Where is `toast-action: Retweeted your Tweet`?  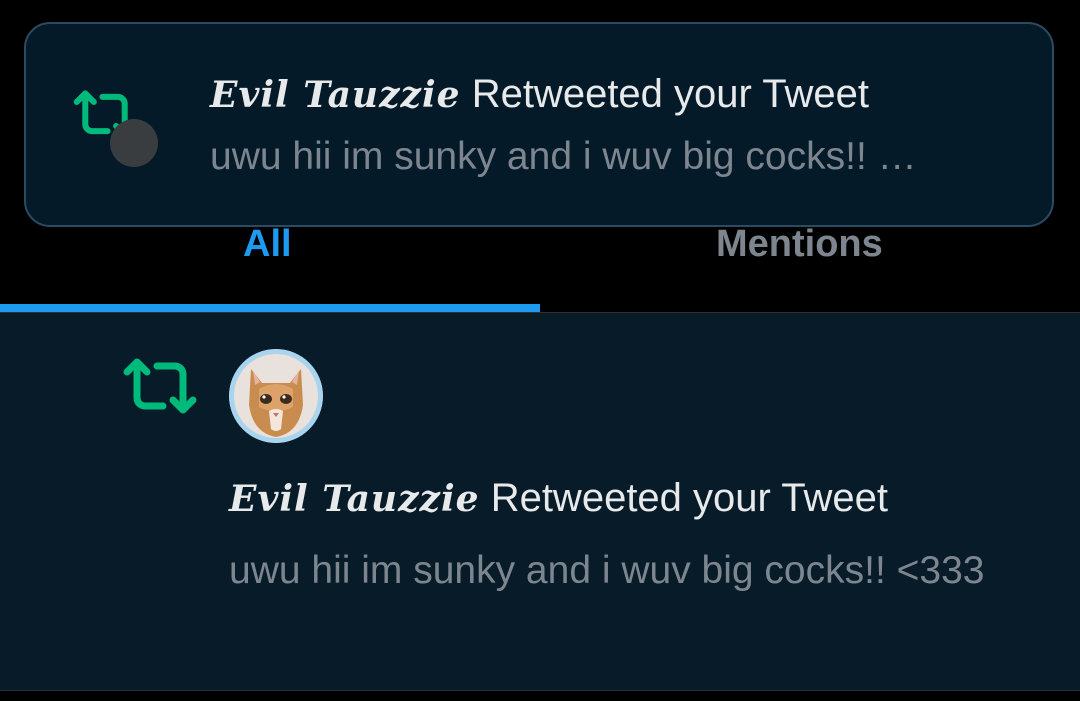 toast-action: Retweeted your Tweet is located at coordinates (670, 94).